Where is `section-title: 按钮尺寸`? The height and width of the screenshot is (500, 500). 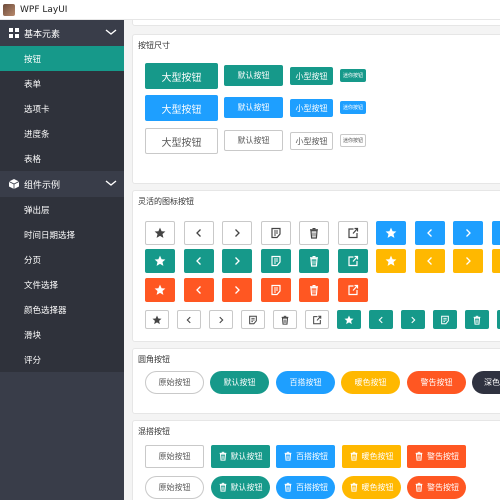 section-title: 按钮尺寸 is located at coordinates (154, 45).